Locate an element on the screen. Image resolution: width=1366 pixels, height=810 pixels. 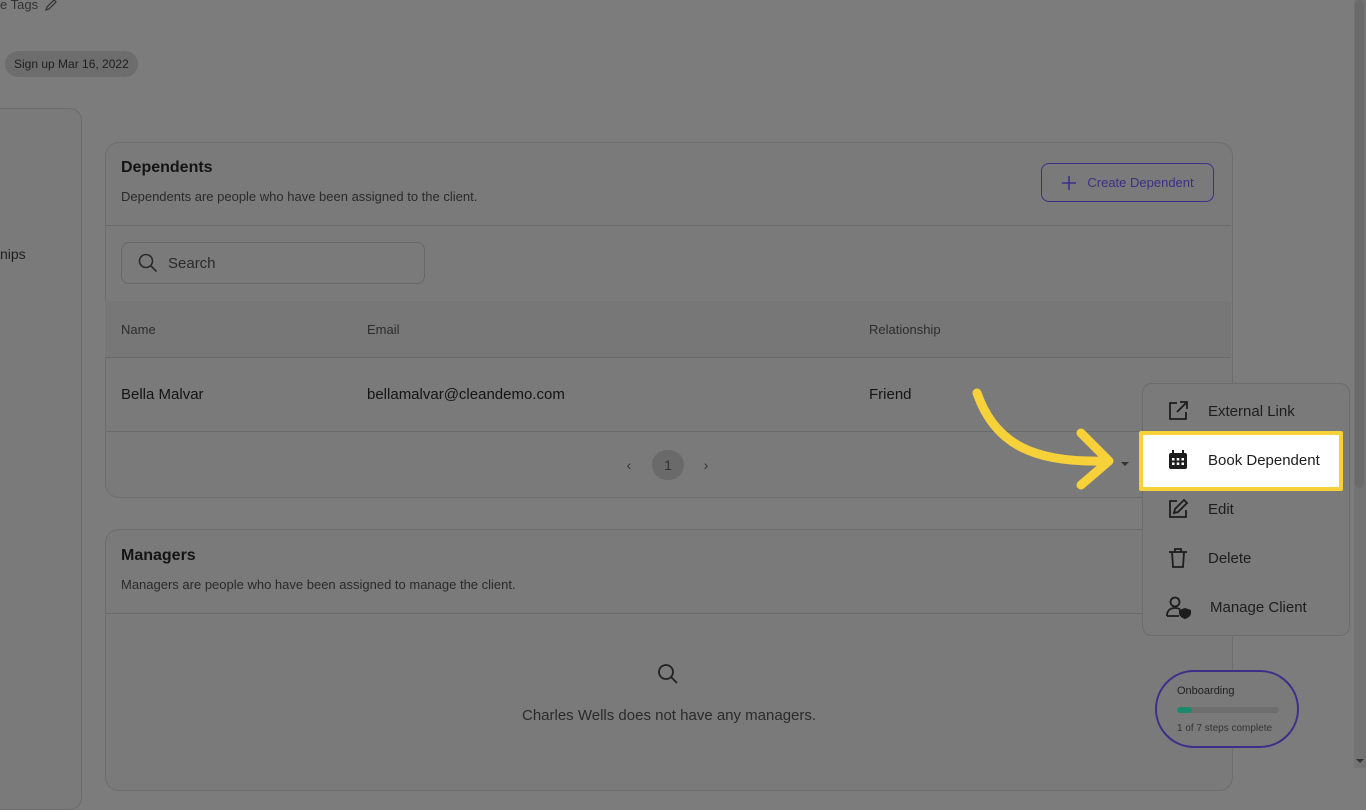
menu-item-manage-client: Manage Client is located at coordinates (1236, 607).